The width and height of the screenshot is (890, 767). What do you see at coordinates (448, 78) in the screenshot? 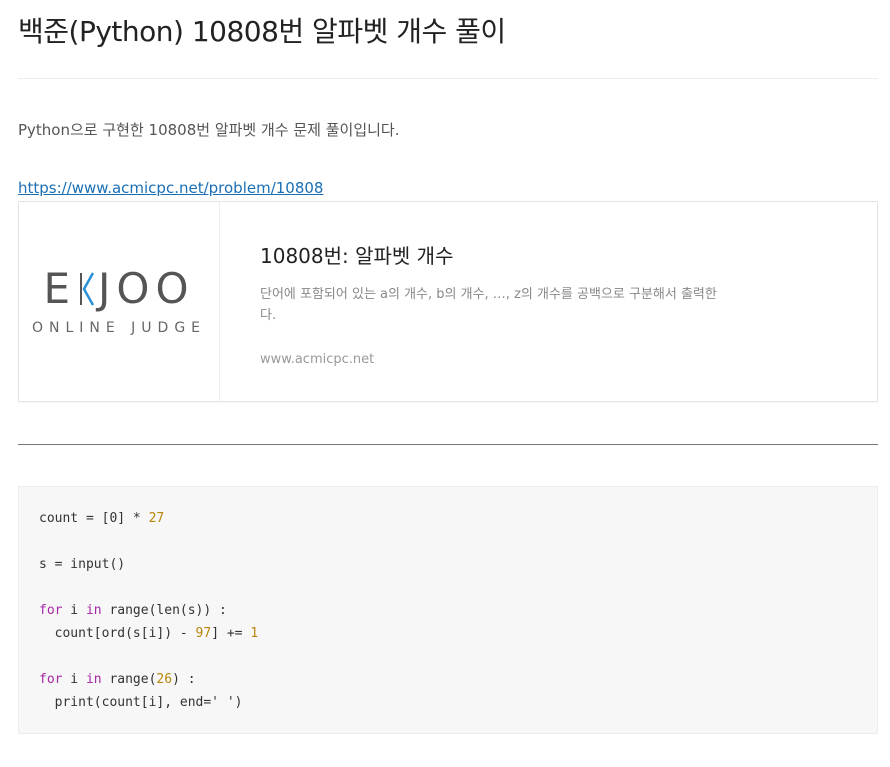
I see `title-divider` at bounding box center [448, 78].